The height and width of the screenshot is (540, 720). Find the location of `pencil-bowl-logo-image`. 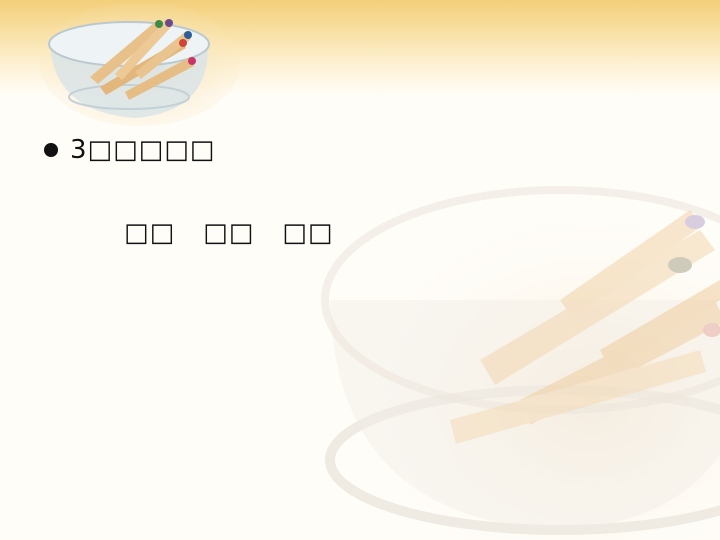

pencil-bowl-logo-image is located at coordinates (140, 64).